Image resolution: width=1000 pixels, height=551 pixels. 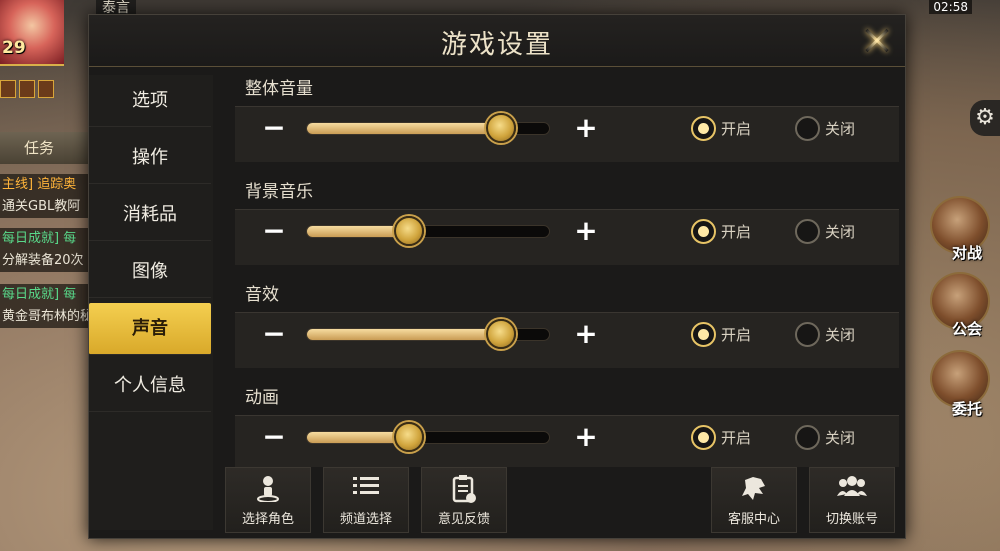 What do you see at coordinates (39, 184) in the screenshot?
I see `quest-text: 主线] 追踪奥` at bounding box center [39, 184].